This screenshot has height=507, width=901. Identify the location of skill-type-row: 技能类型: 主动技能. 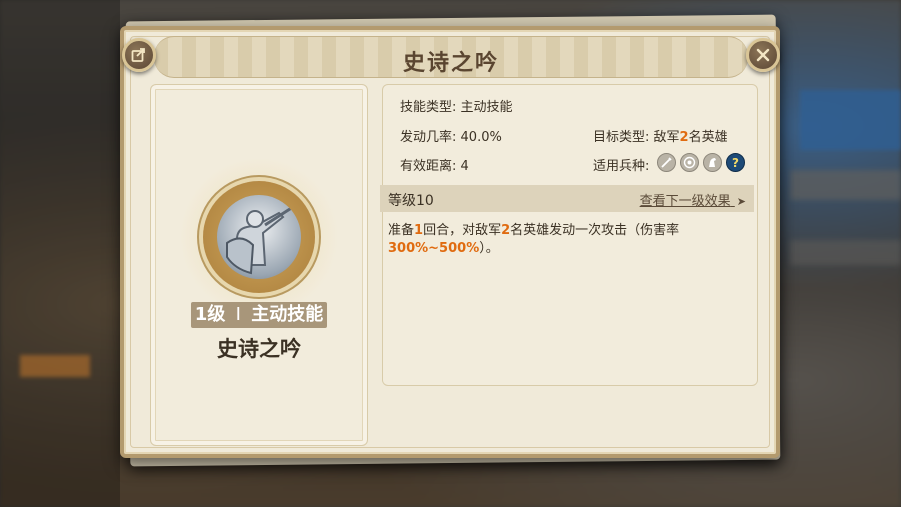
(456, 105).